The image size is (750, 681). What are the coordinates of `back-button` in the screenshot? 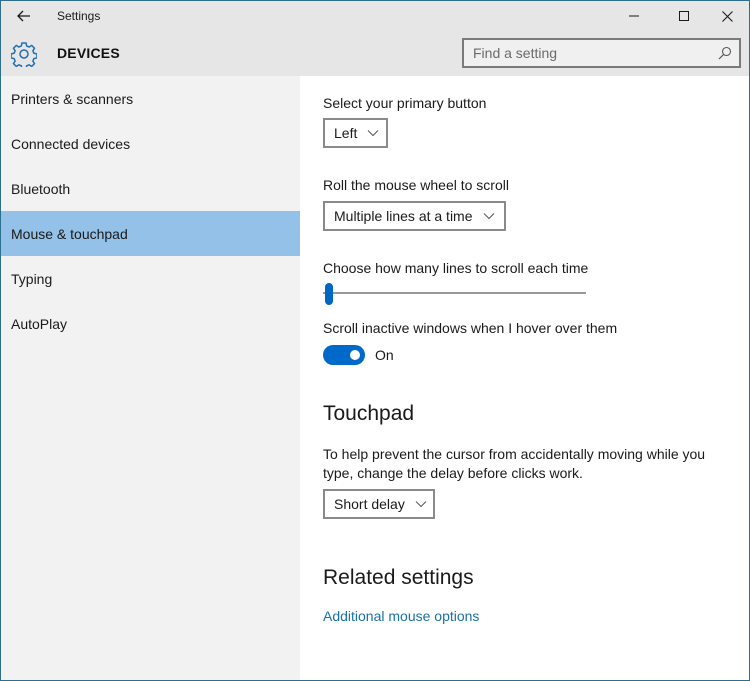 It's located at (24, 16).